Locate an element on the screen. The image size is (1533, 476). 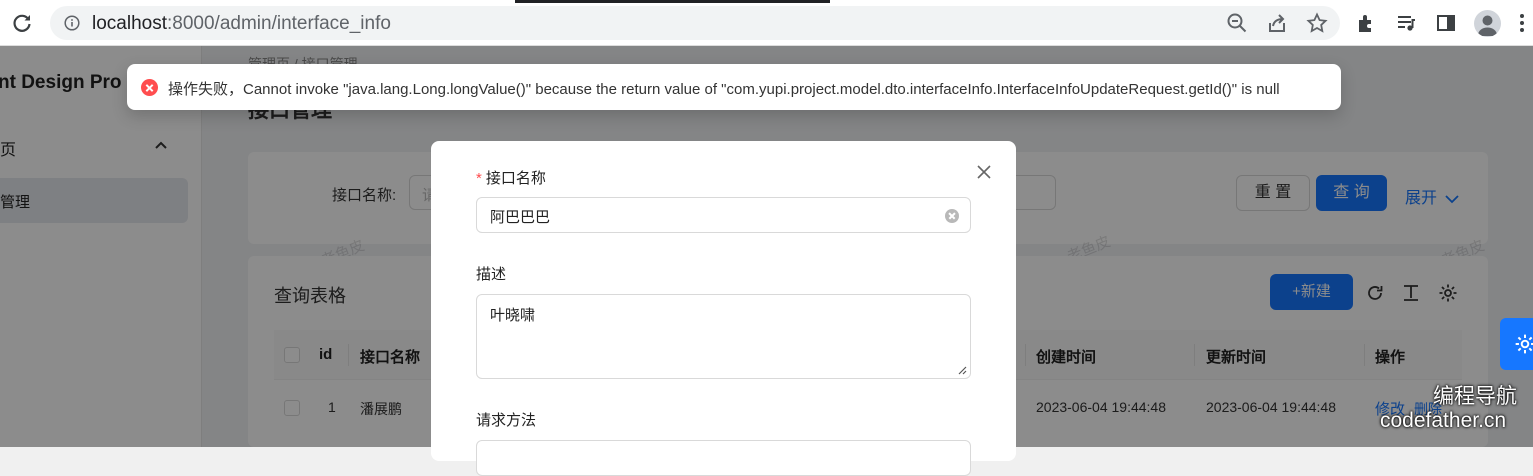
tab-strip-edge is located at coordinates (672, 1).